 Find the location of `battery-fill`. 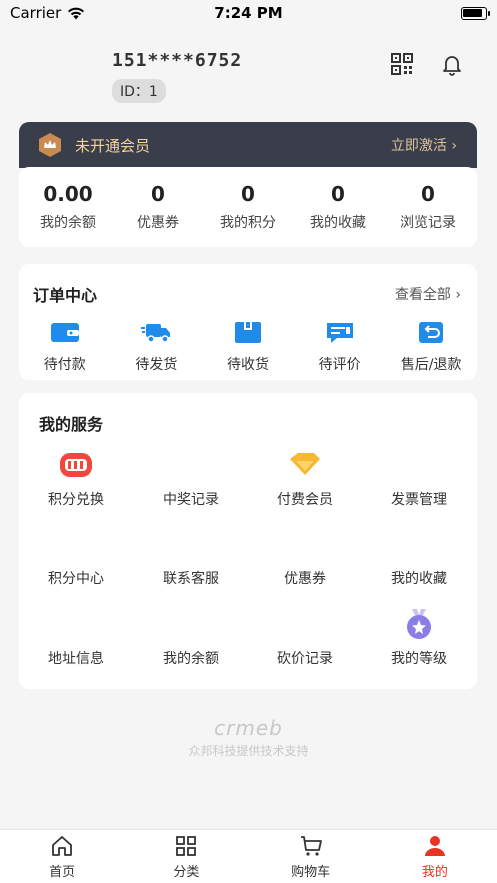

battery-fill is located at coordinates (473, 13).